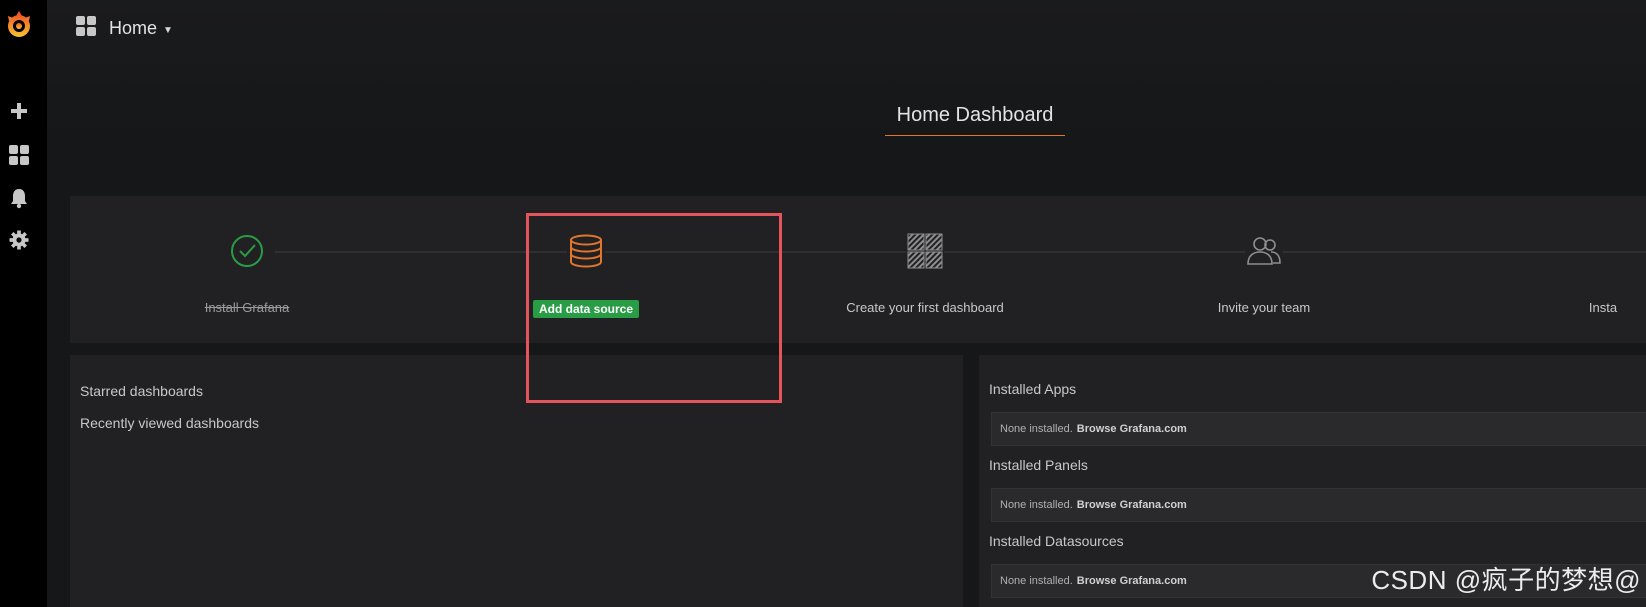 The height and width of the screenshot is (607, 1646). What do you see at coordinates (1318, 505) in the screenshot?
I see `installed-panels-box: None installed. Browse Grafana.com` at bounding box center [1318, 505].